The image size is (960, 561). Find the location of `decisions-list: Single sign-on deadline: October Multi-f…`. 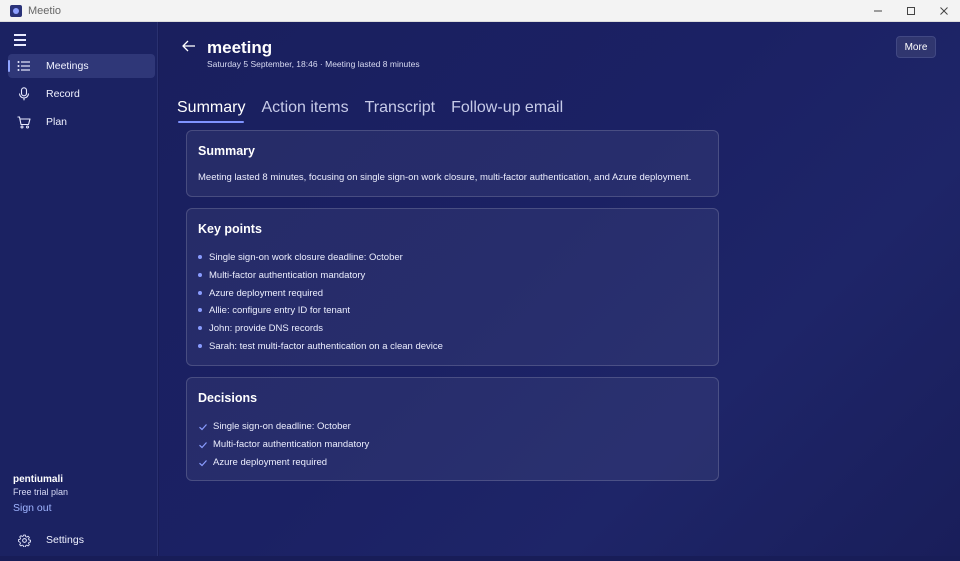

decisions-list: Single sign-on deadline: October Multi-f… is located at coordinates (283, 447).